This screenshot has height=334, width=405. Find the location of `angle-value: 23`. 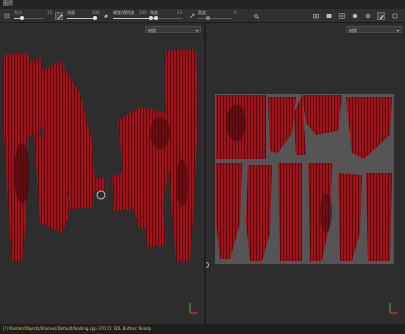

angle-value: 23 is located at coordinates (180, 12).